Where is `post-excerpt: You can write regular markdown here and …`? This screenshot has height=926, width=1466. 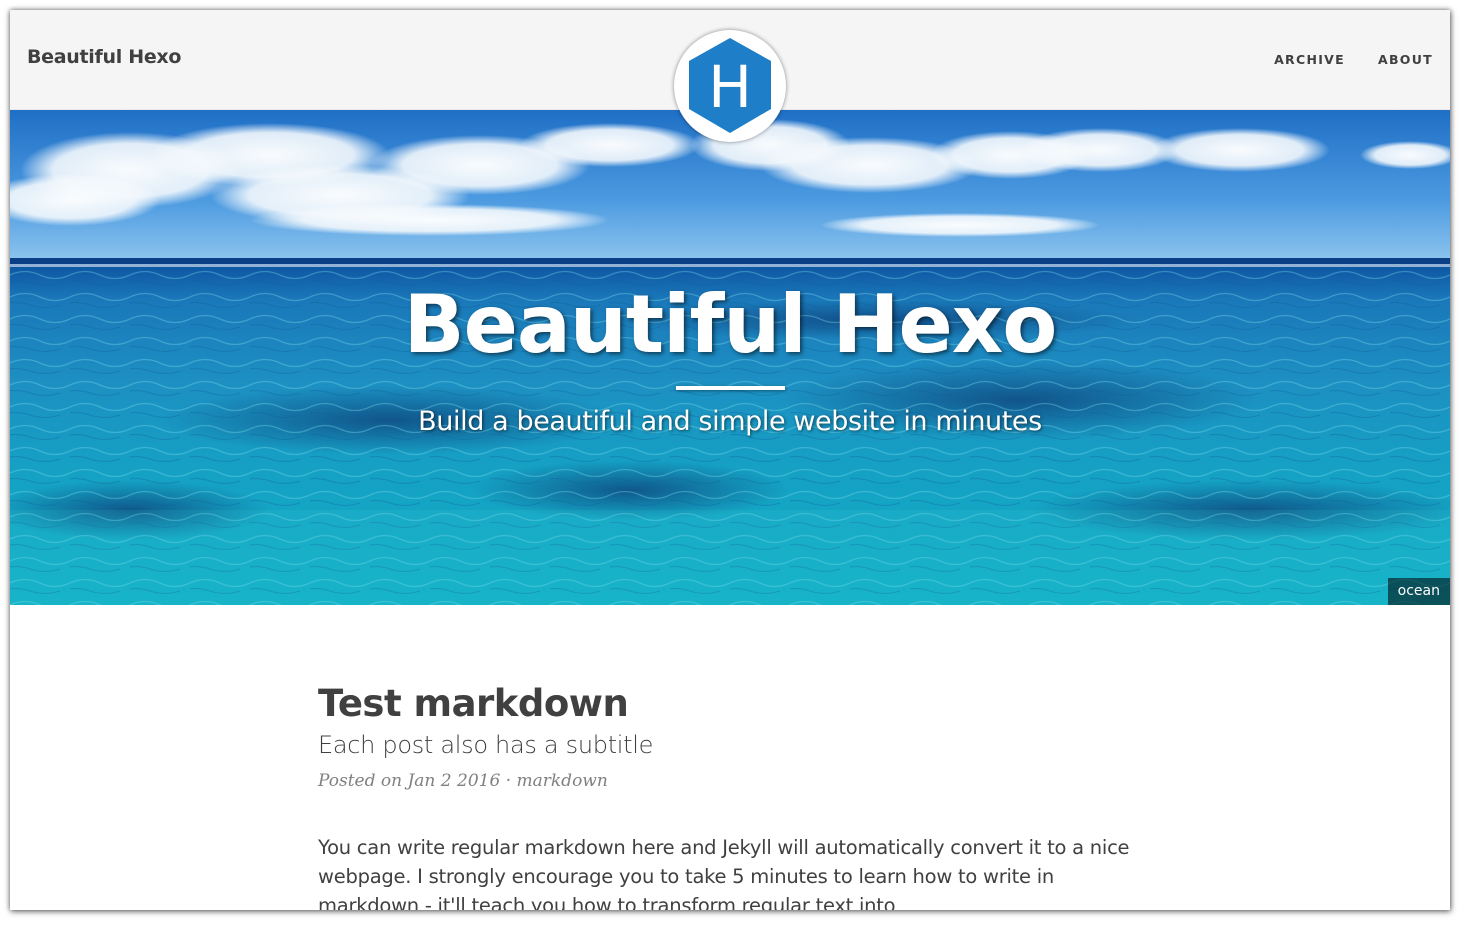 post-excerpt: You can write regular markdown here and … is located at coordinates (724, 873).